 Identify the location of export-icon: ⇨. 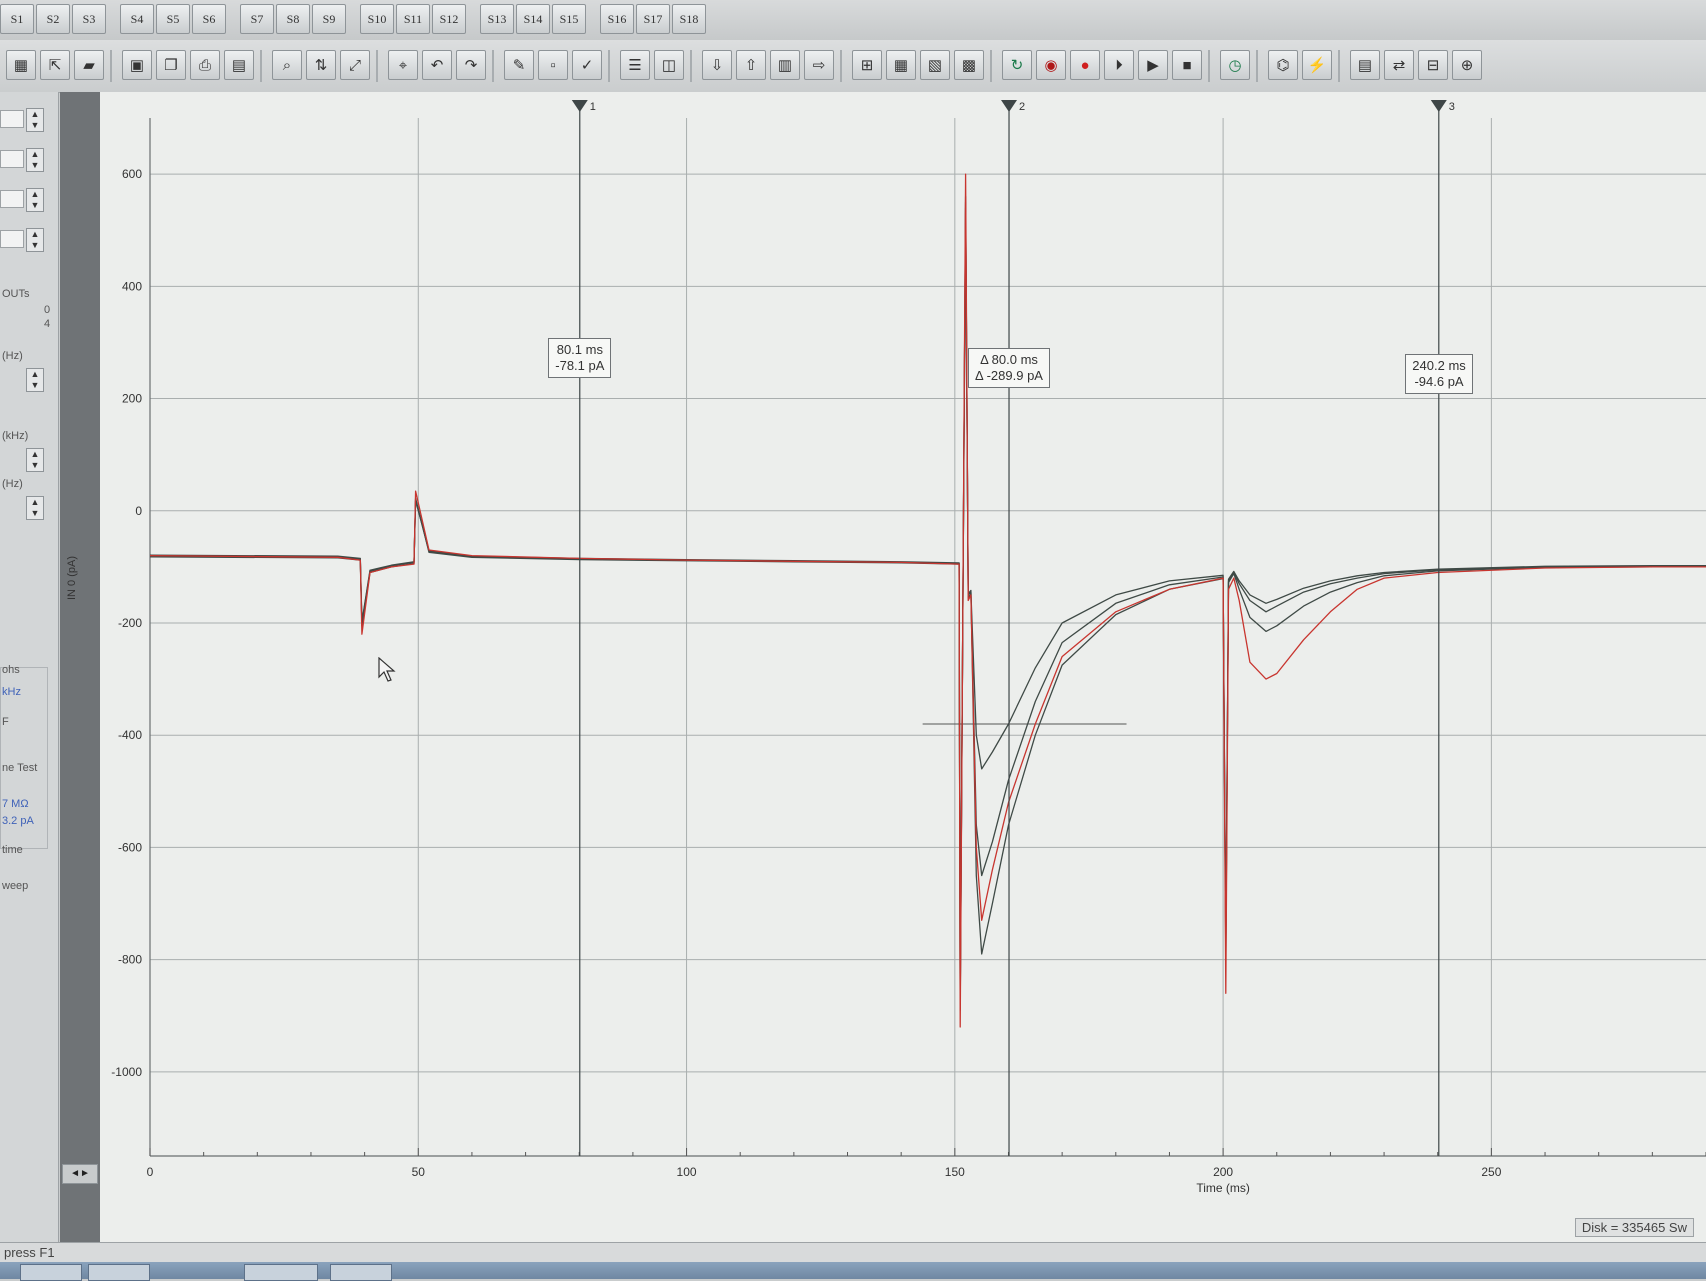
(819, 65).